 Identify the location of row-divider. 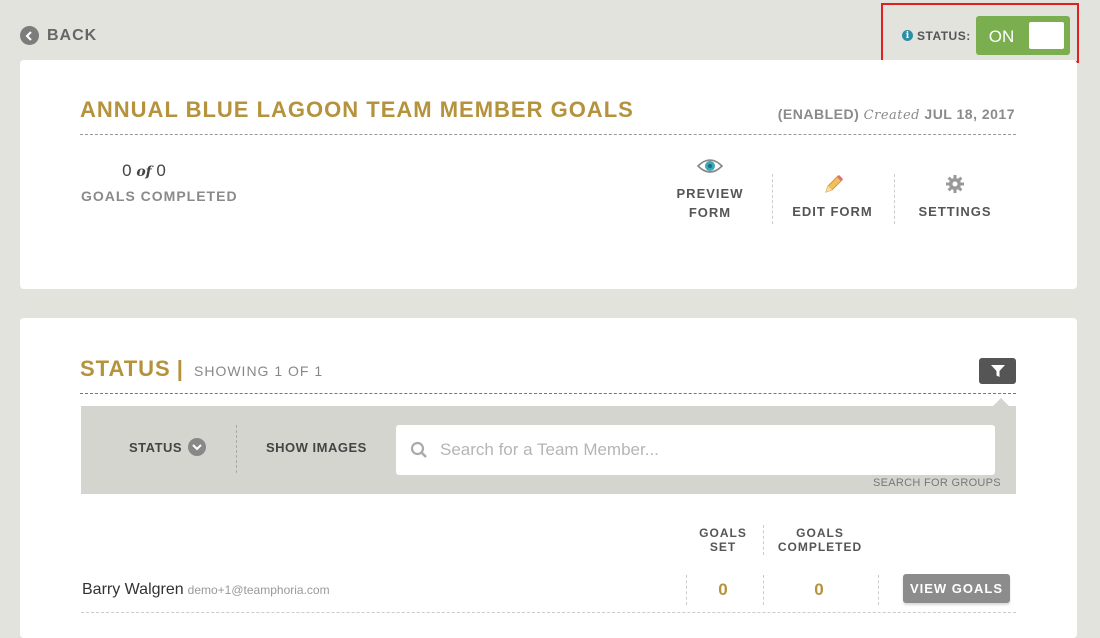
(548, 612).